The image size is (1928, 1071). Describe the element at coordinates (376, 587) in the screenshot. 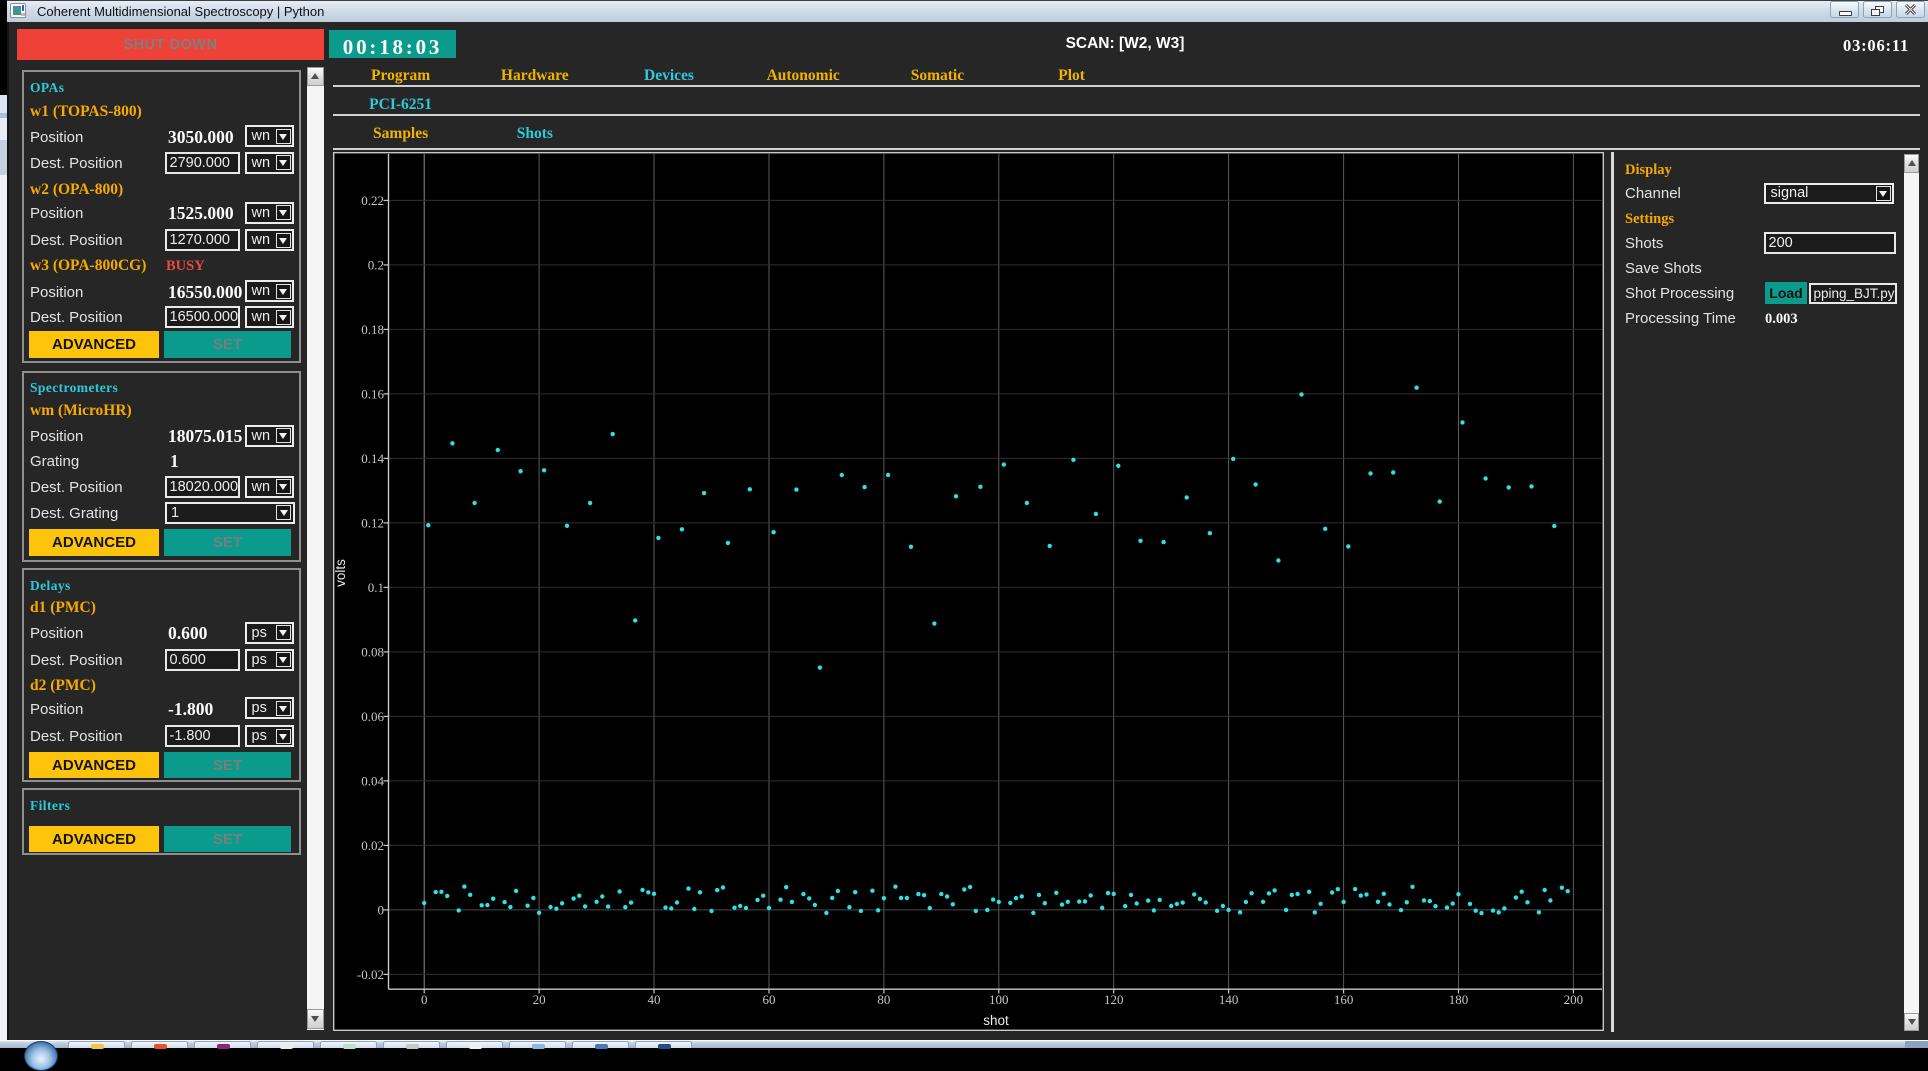

I see `svg-text: 0.1` at that location.